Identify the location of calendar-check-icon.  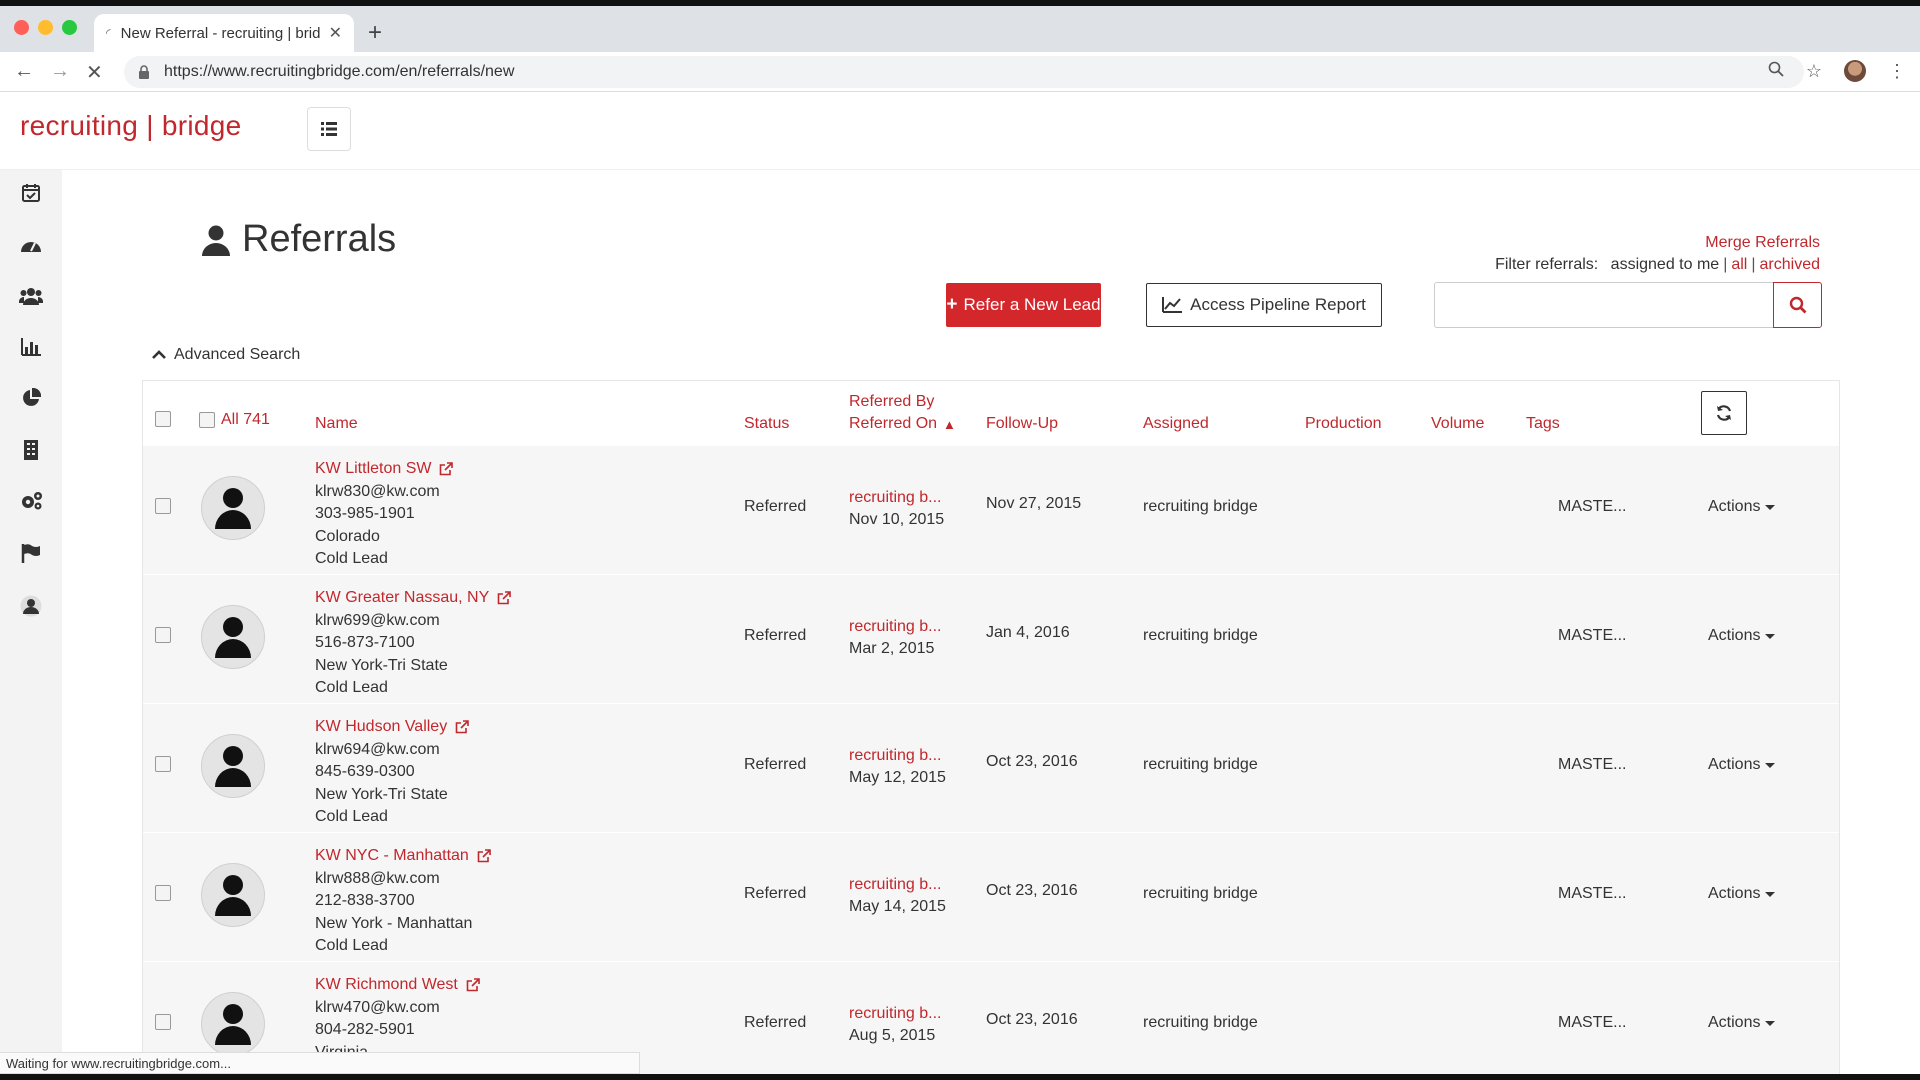
(31, 193).